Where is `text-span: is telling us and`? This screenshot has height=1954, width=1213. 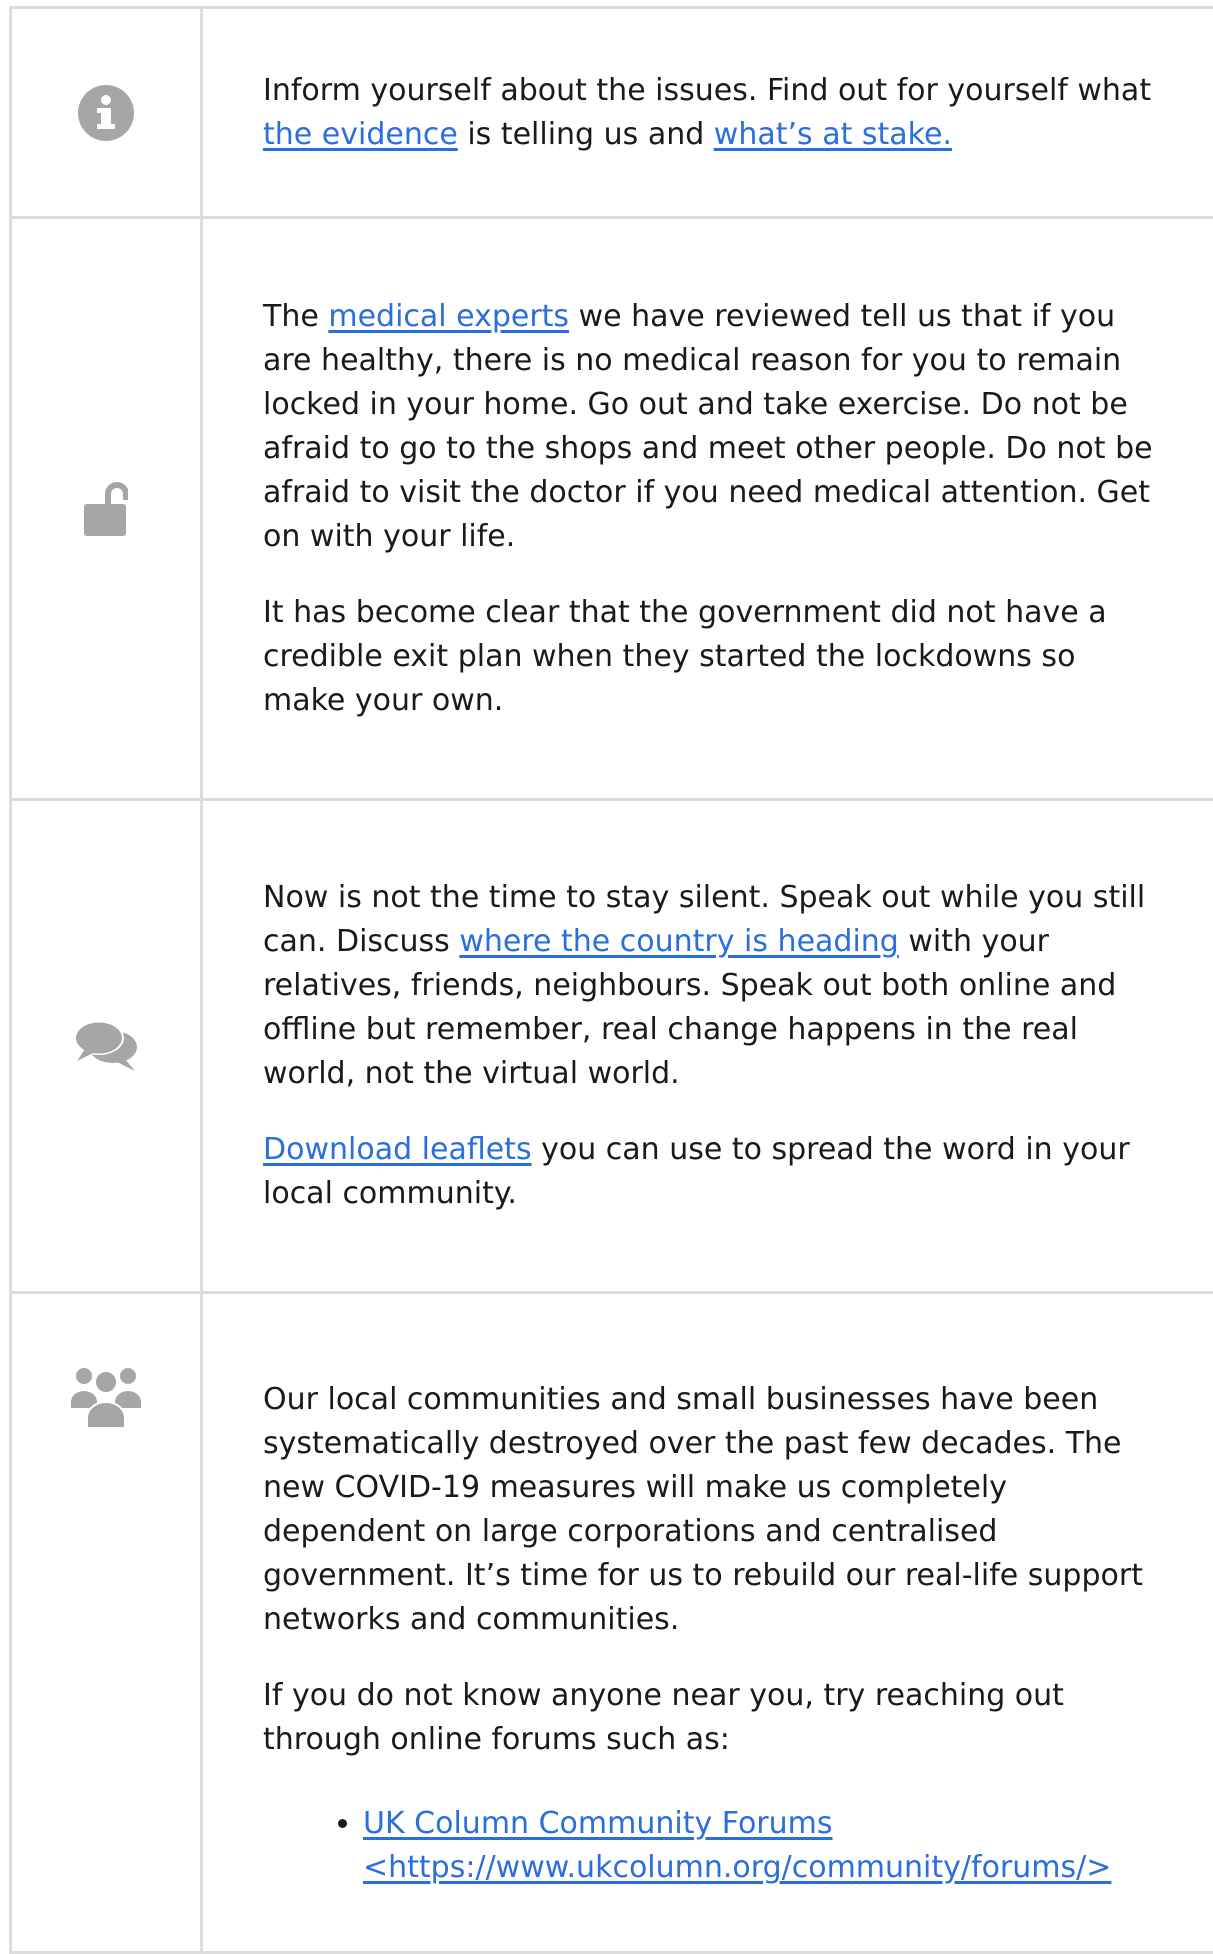
text-span: is telling us and is located at coordinates (585, 134).